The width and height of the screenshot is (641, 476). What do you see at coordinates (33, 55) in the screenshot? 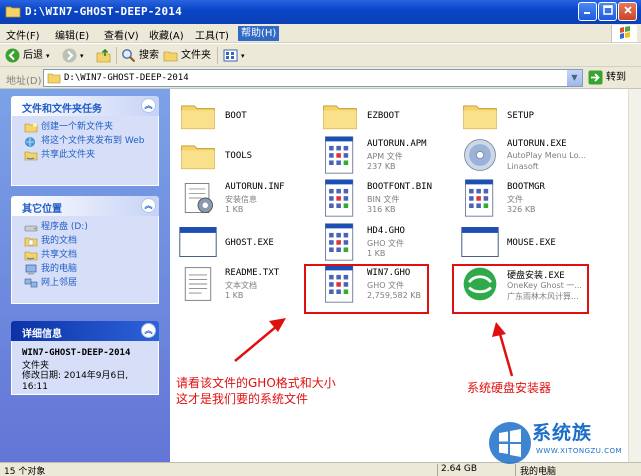
I see `back-label: 后退` at bounding box center [33, 55].